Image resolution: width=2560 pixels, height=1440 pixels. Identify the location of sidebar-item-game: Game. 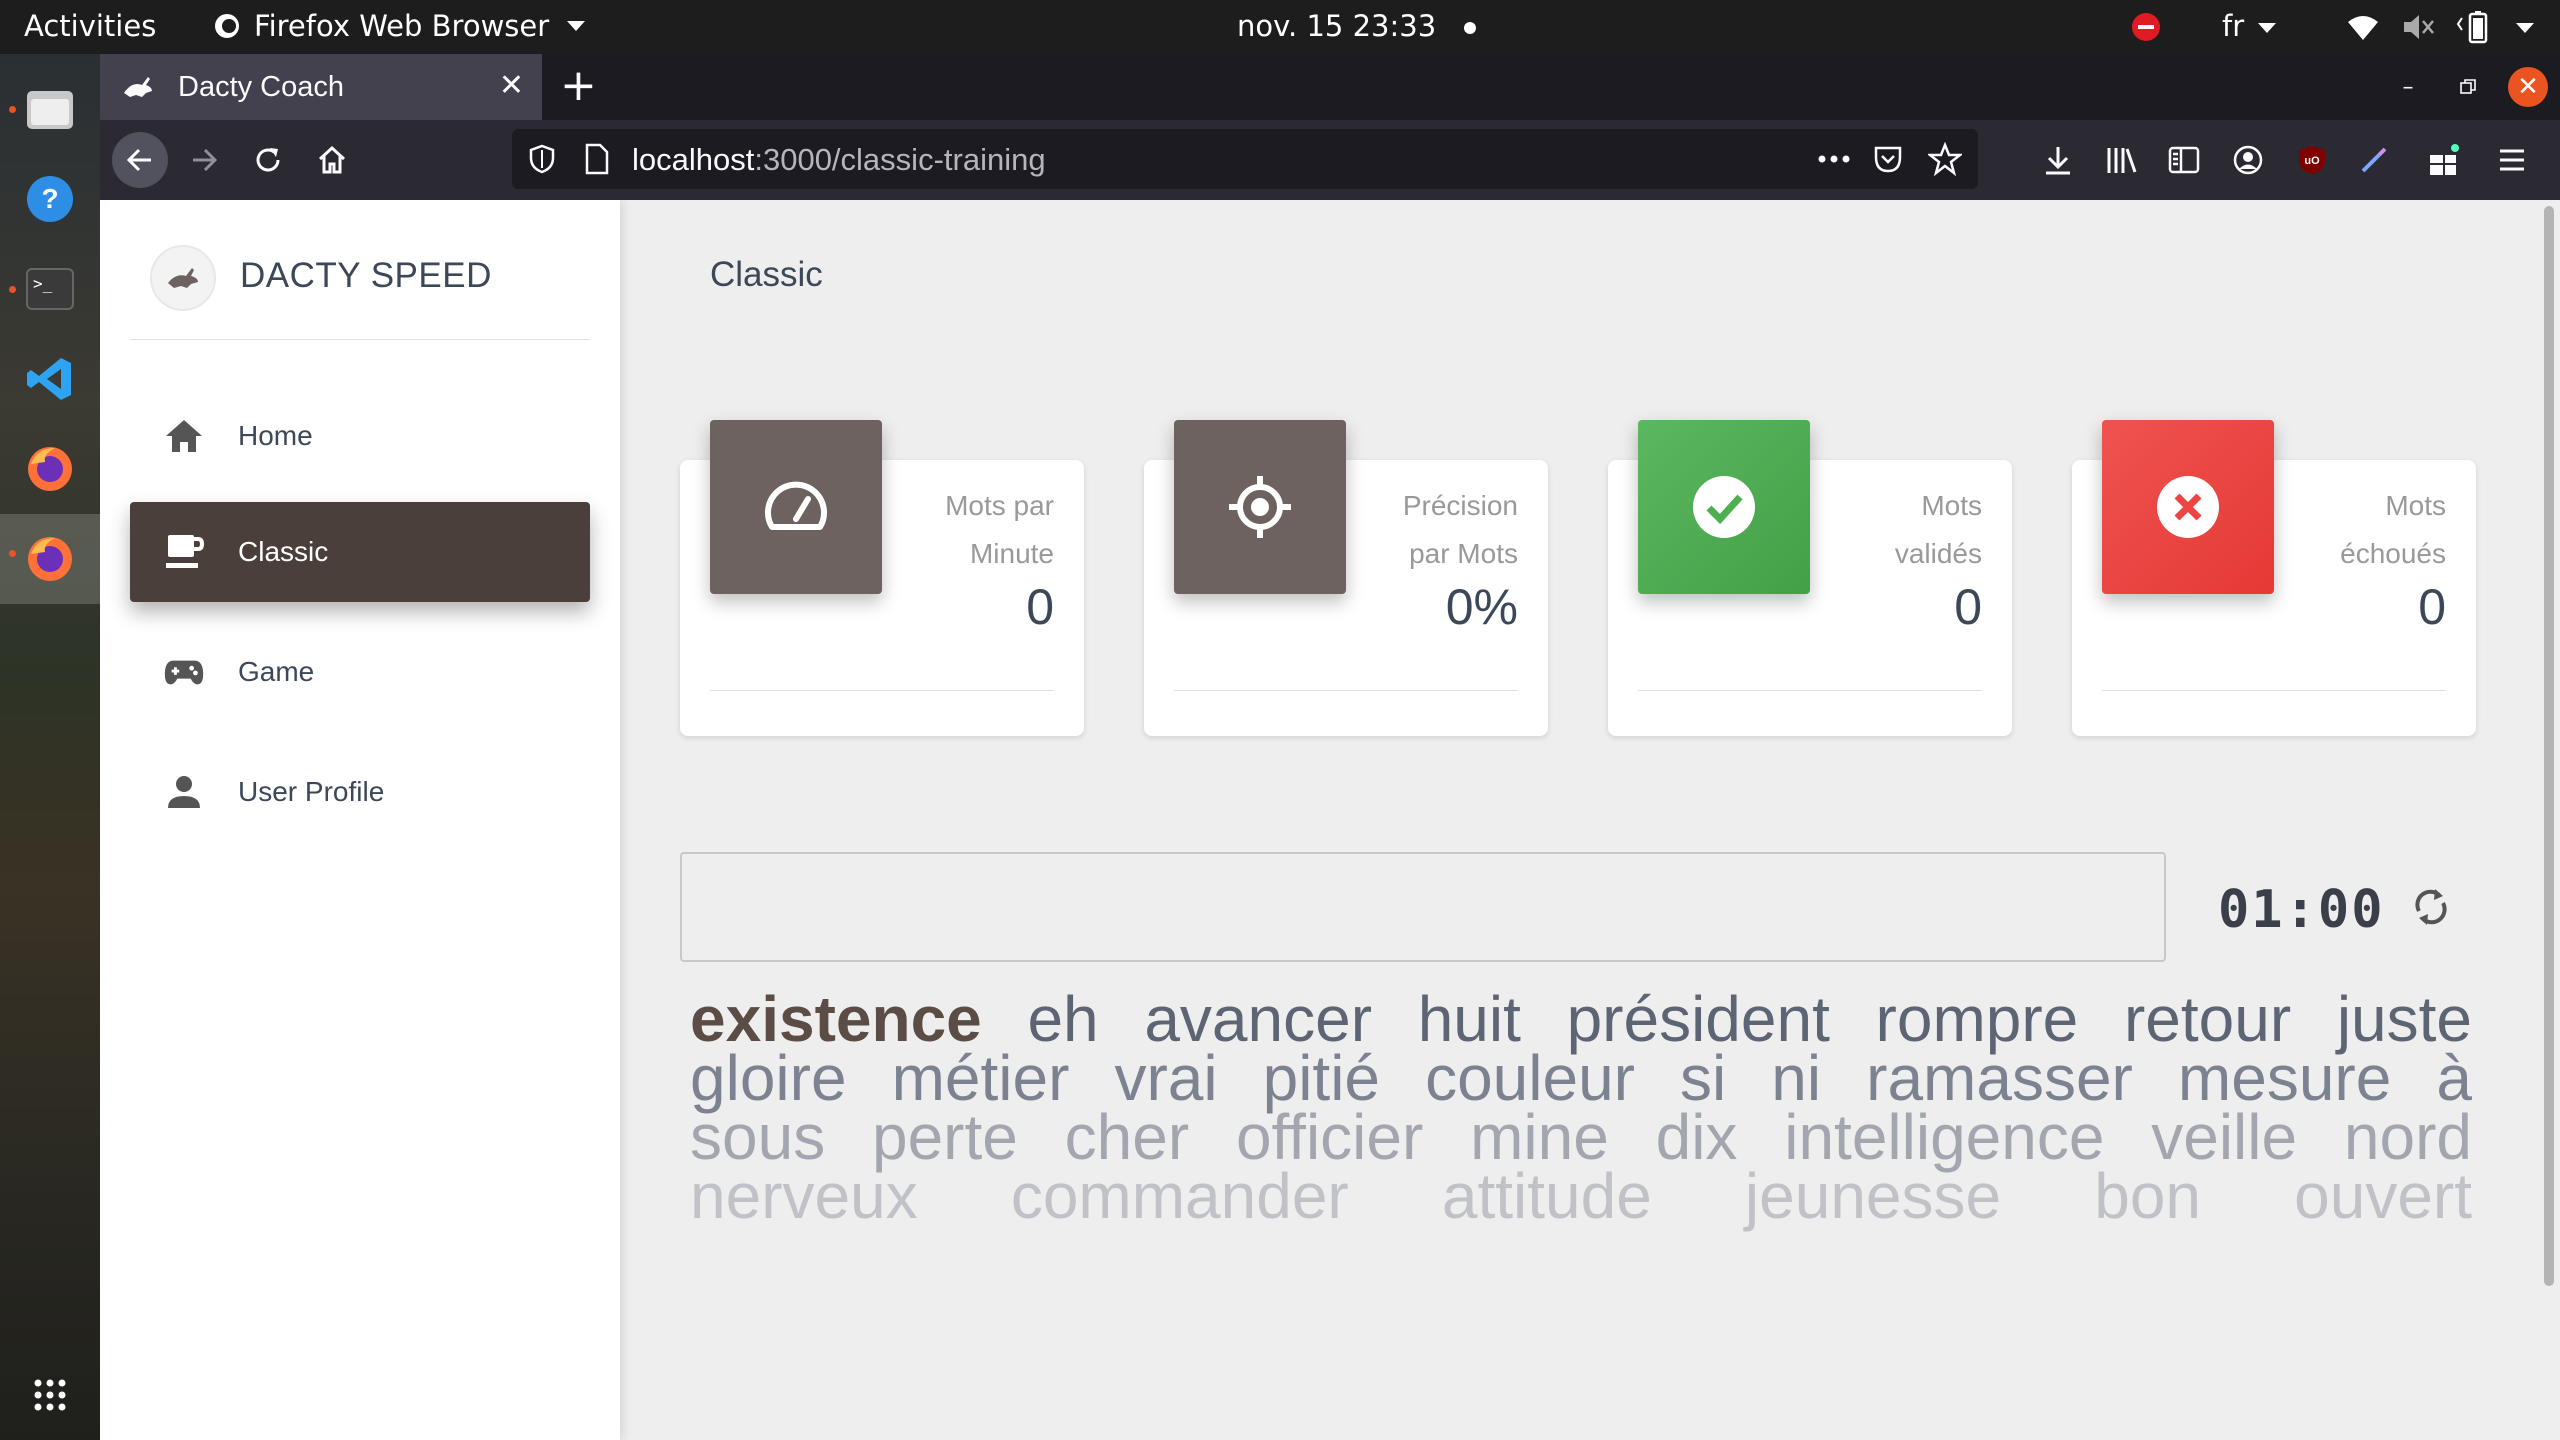
(360, 672).